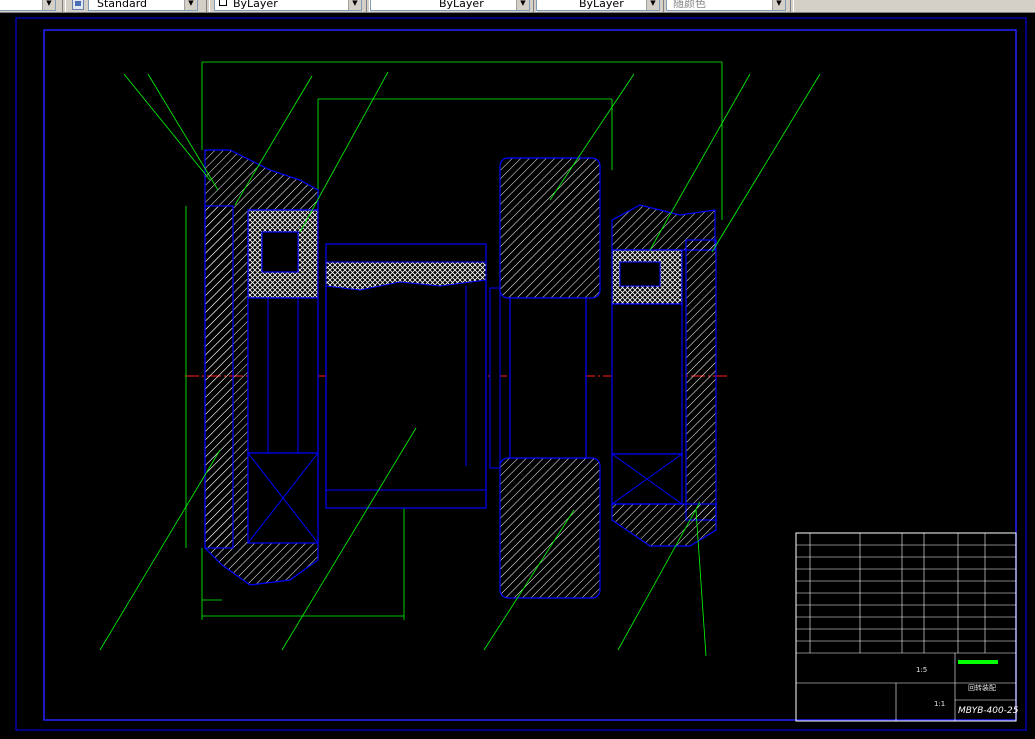 This screenshot has height=739, width=1035. Describe the element at coordinates (255, 5) in the screenshot. I see `layer-value: ByLayer` at that location.